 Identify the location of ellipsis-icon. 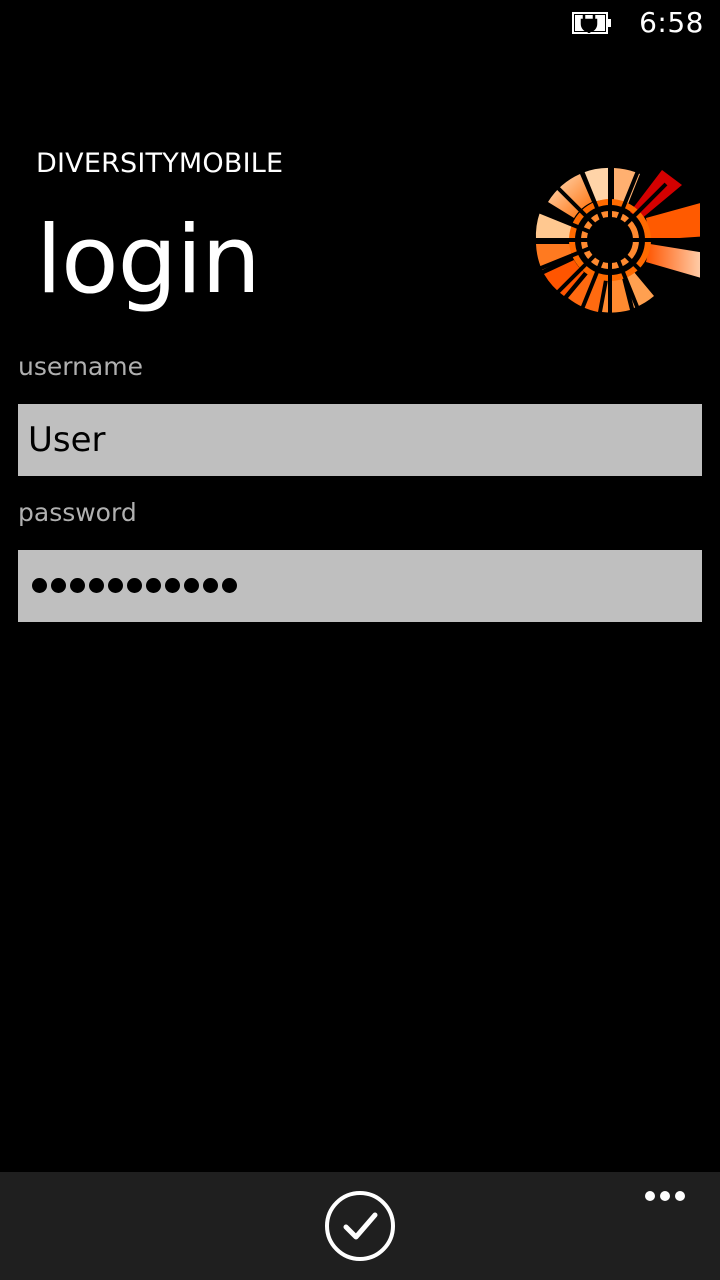
(665, 1196).